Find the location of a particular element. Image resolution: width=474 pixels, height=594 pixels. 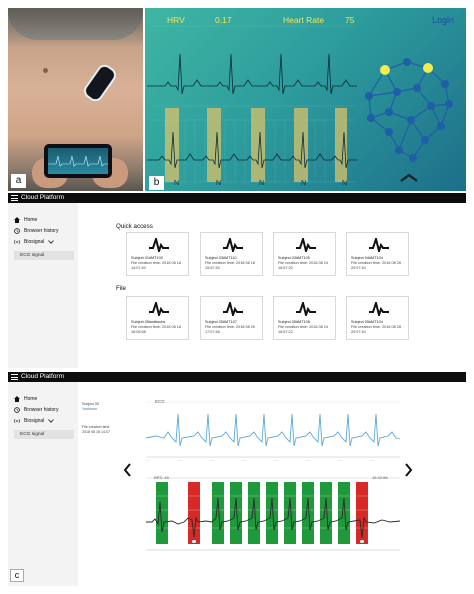

lifted-shirt is located at coordinates (75, 24).